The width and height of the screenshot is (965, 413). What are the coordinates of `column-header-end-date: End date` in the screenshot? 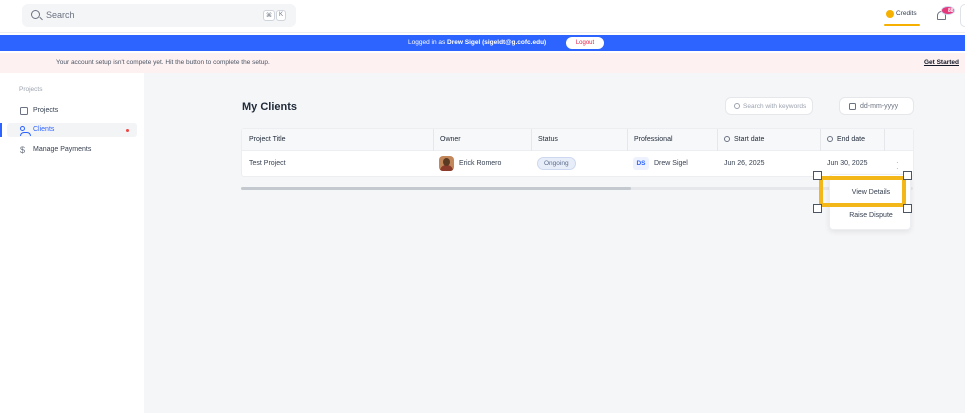 It's located at (852, 140).